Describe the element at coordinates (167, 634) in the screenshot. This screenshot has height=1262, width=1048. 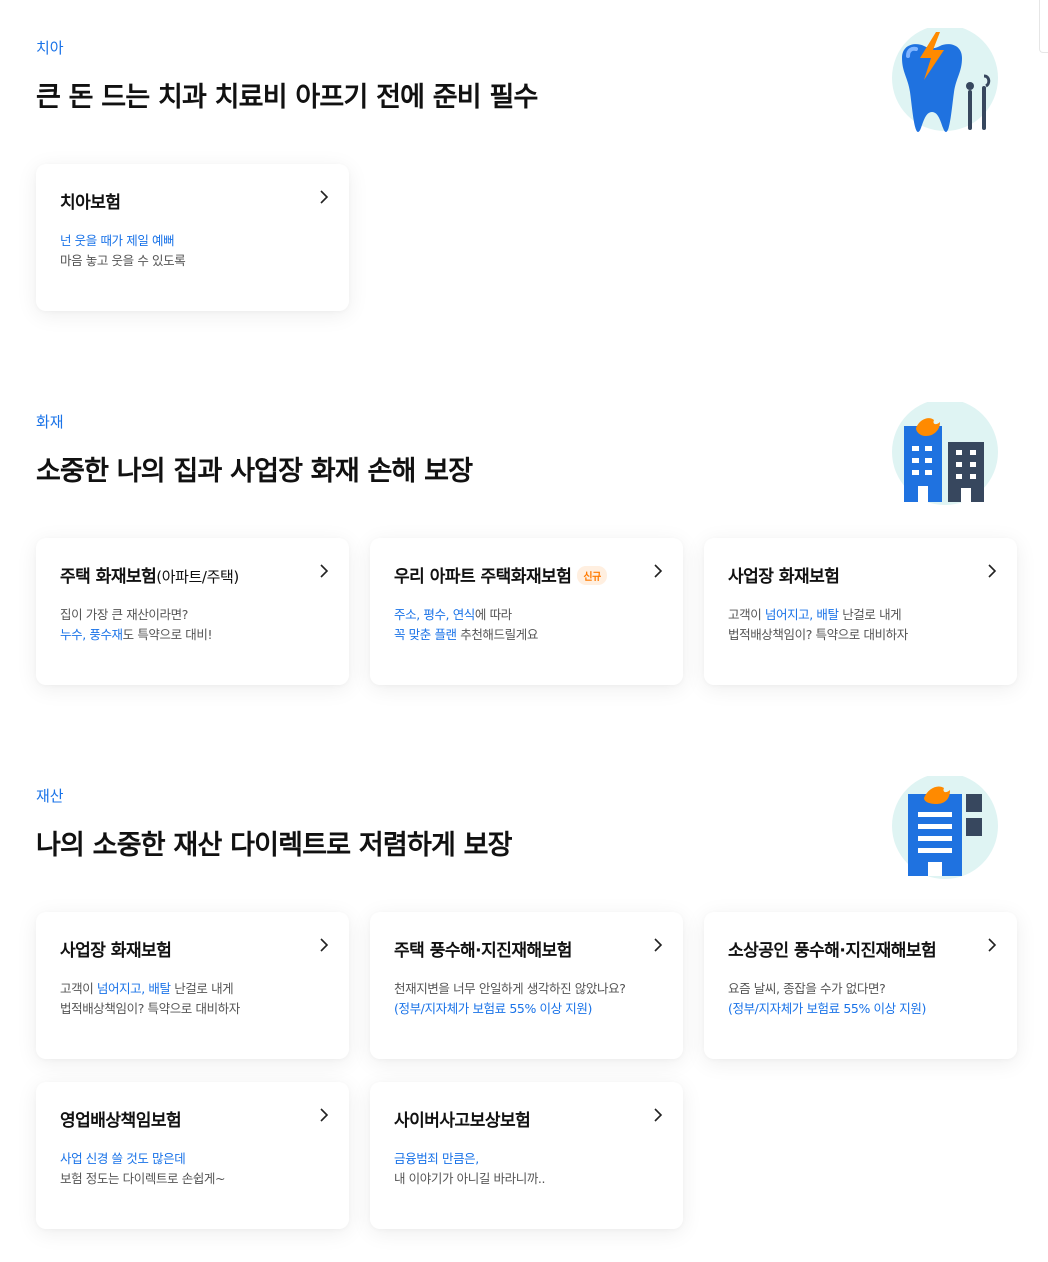
I see `desc-text: 도 특약으로 대비!` at that location.